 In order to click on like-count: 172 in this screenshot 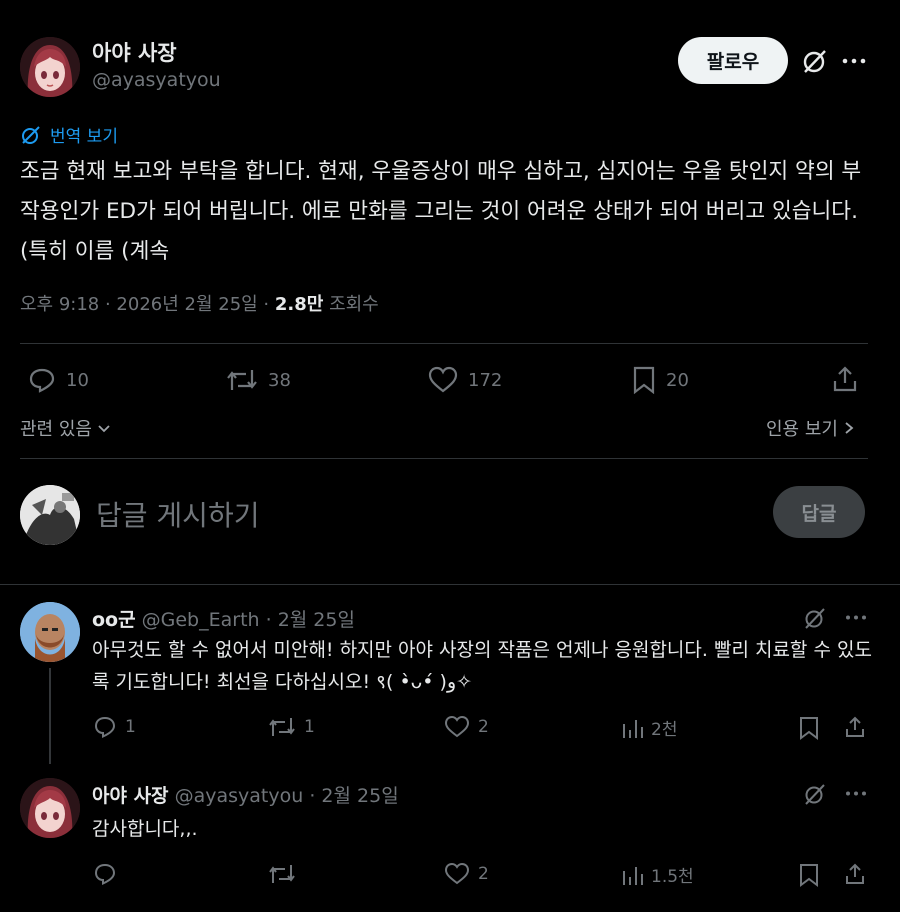, I will do `click(485, 380)`.